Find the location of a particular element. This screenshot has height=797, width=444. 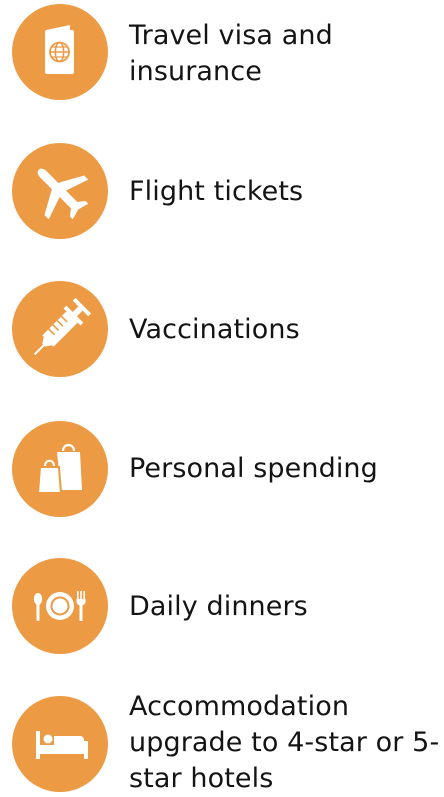

airplane-icon-circle is located at coordinates (60, 191).